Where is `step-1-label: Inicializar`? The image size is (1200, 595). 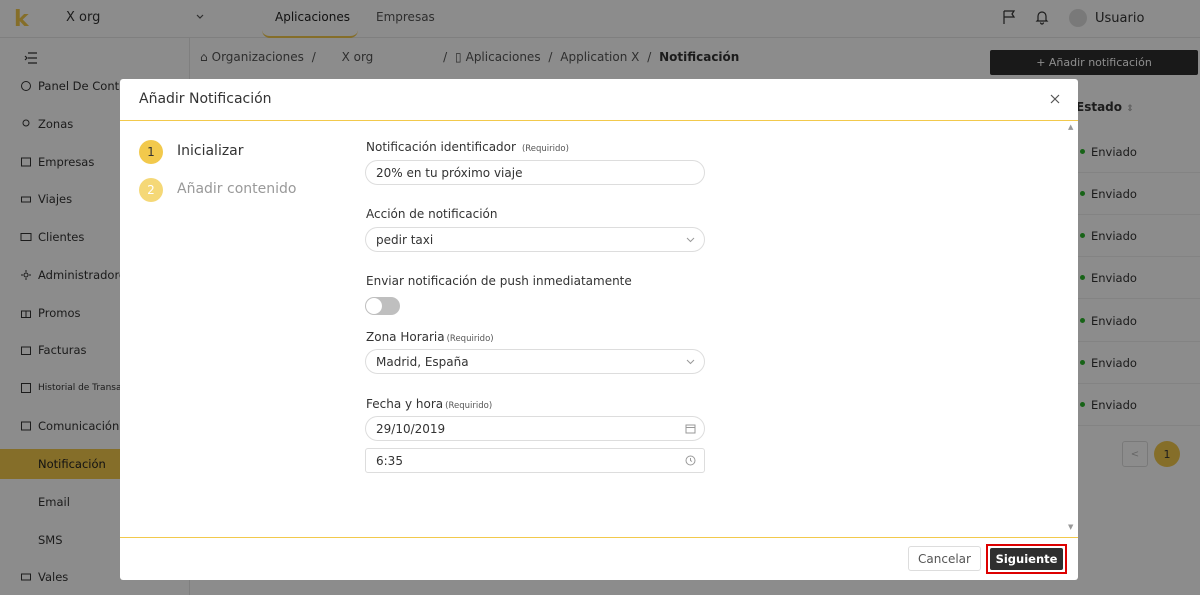
step-1-label: Inicializar is located at coordinates (210, 151).